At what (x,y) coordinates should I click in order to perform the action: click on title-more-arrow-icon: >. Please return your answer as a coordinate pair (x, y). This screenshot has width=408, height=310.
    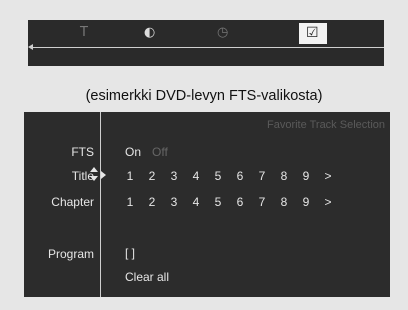
    Looking at the image, I should click on (328, 176).